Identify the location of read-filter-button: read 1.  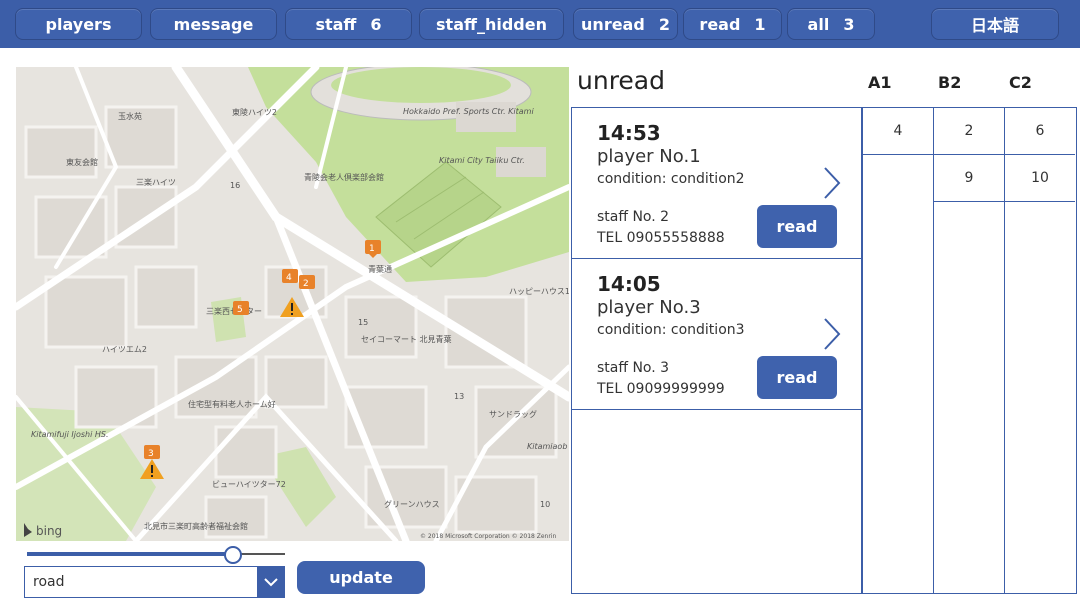
(732, 24).